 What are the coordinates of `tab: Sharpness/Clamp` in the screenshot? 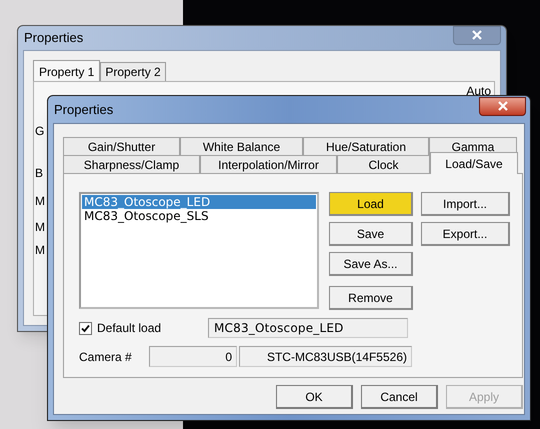 It's located at (131, 164).